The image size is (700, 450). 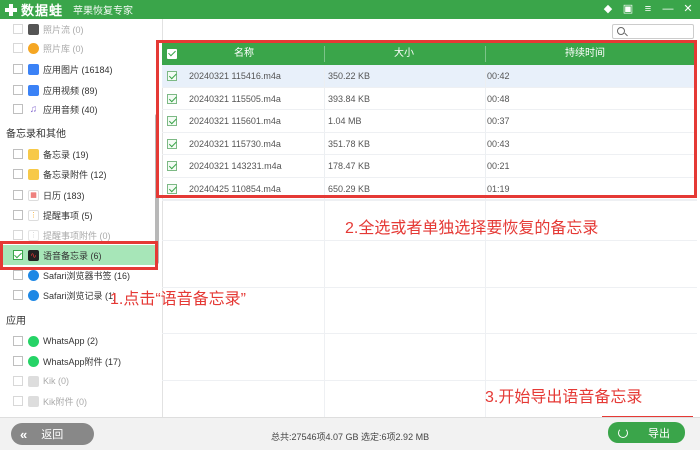 I want to click on sidebar-item-label: WhatsApp (2), so click(x=71, y=341).